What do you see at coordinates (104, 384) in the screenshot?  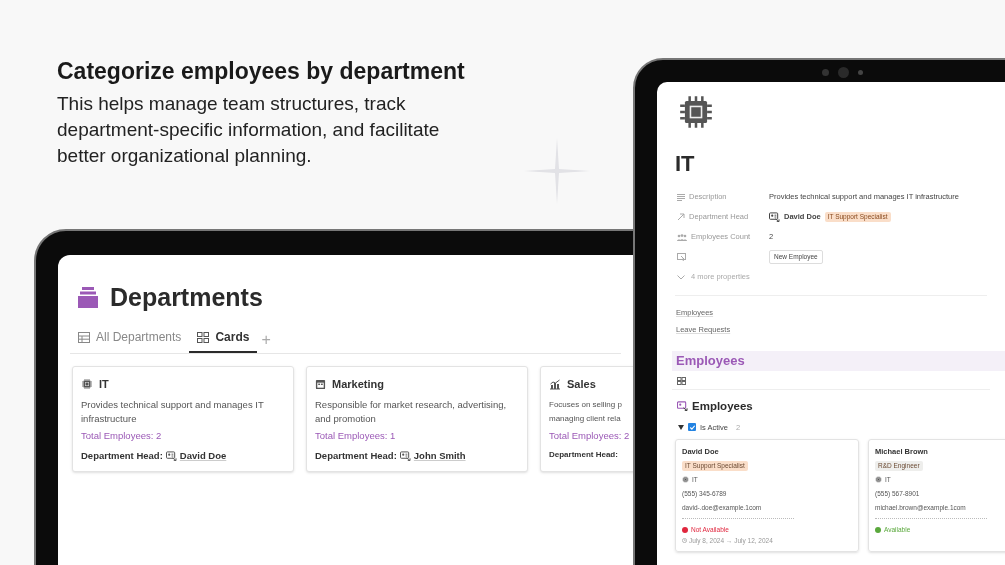 I see `card-title: IT` at bounding box center [104, 384].